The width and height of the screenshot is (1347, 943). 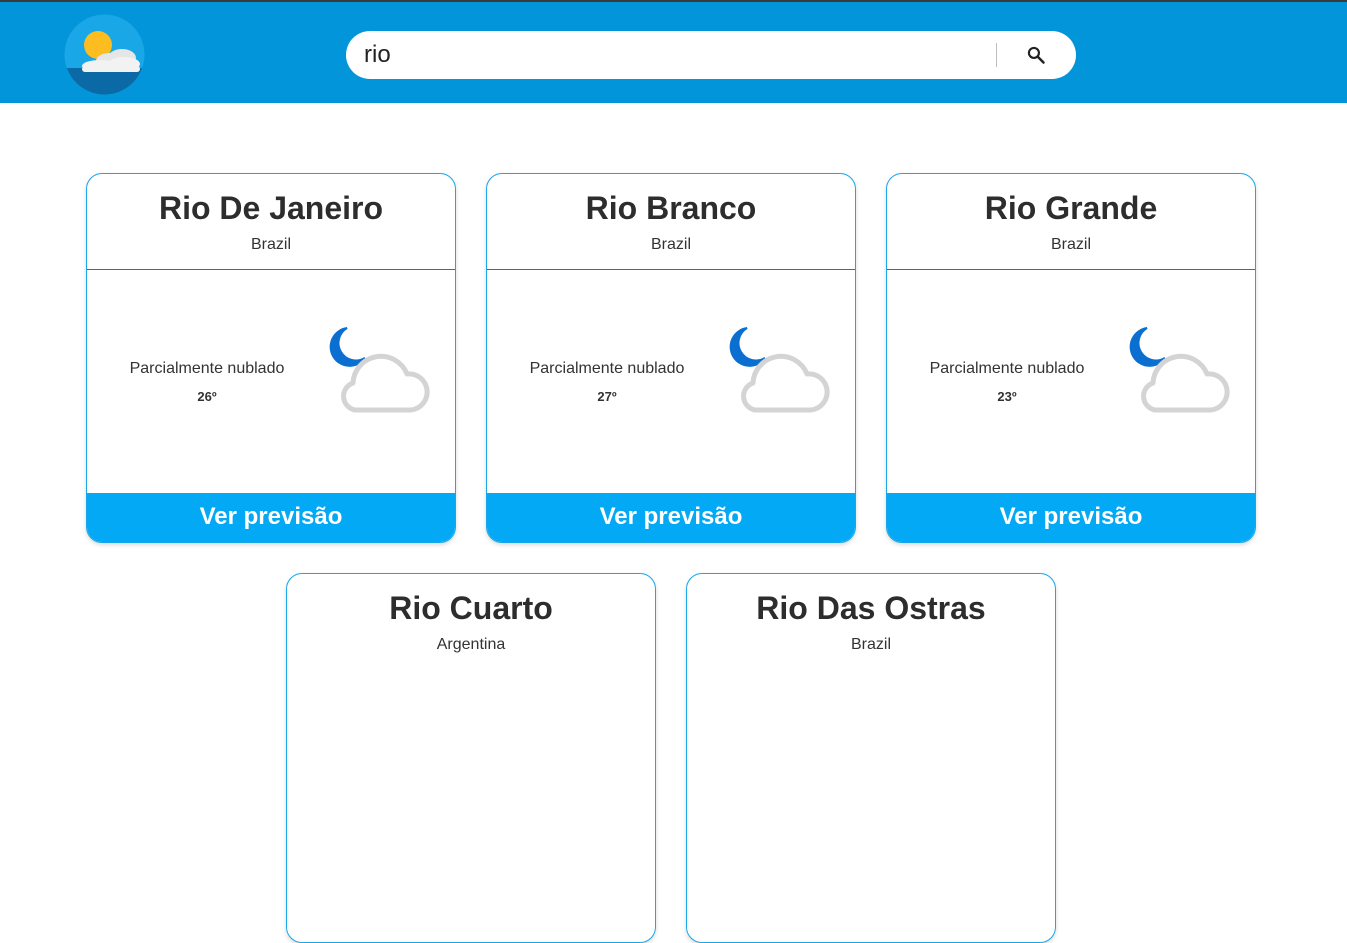 What do you see at coordinates (607, 396) in the screenshot?
I see `temperature: 27º` at bounding box center [607, 396].